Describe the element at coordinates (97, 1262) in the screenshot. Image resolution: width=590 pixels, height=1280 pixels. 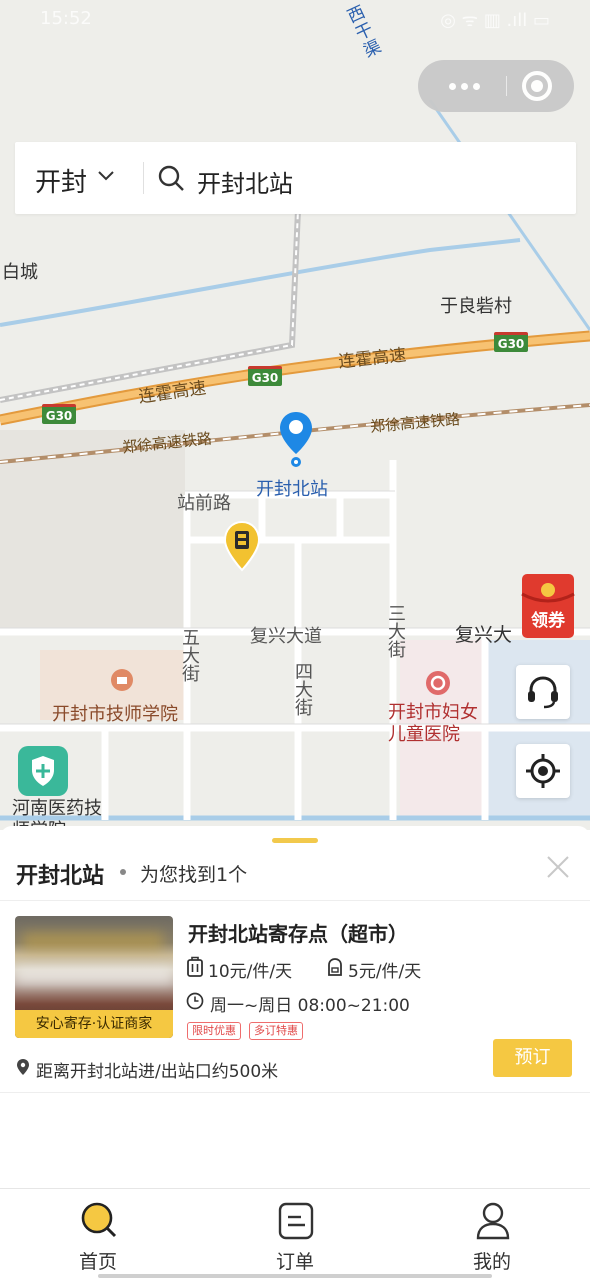
I see `tab-home-label: 首页` at that location.